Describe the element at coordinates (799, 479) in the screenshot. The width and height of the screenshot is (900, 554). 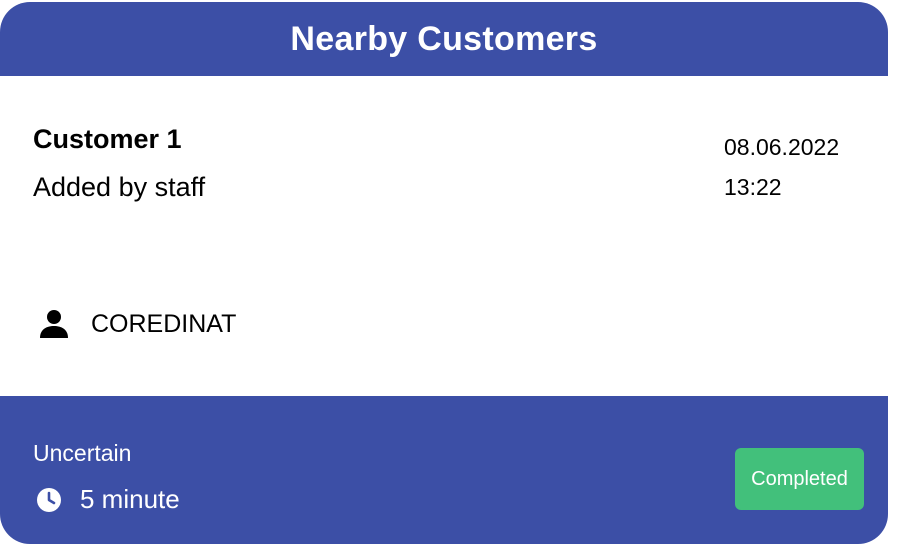
I see `completed-button: Completed` at that location.